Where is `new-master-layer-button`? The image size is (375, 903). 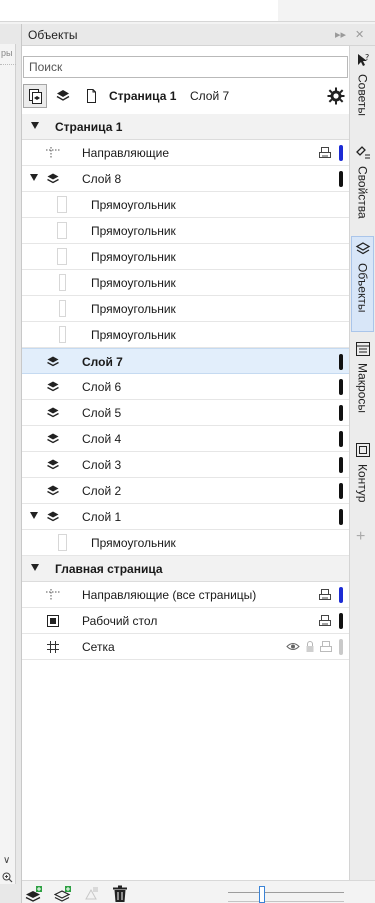 new-master-layer-button is located at coordinates (63, 893).